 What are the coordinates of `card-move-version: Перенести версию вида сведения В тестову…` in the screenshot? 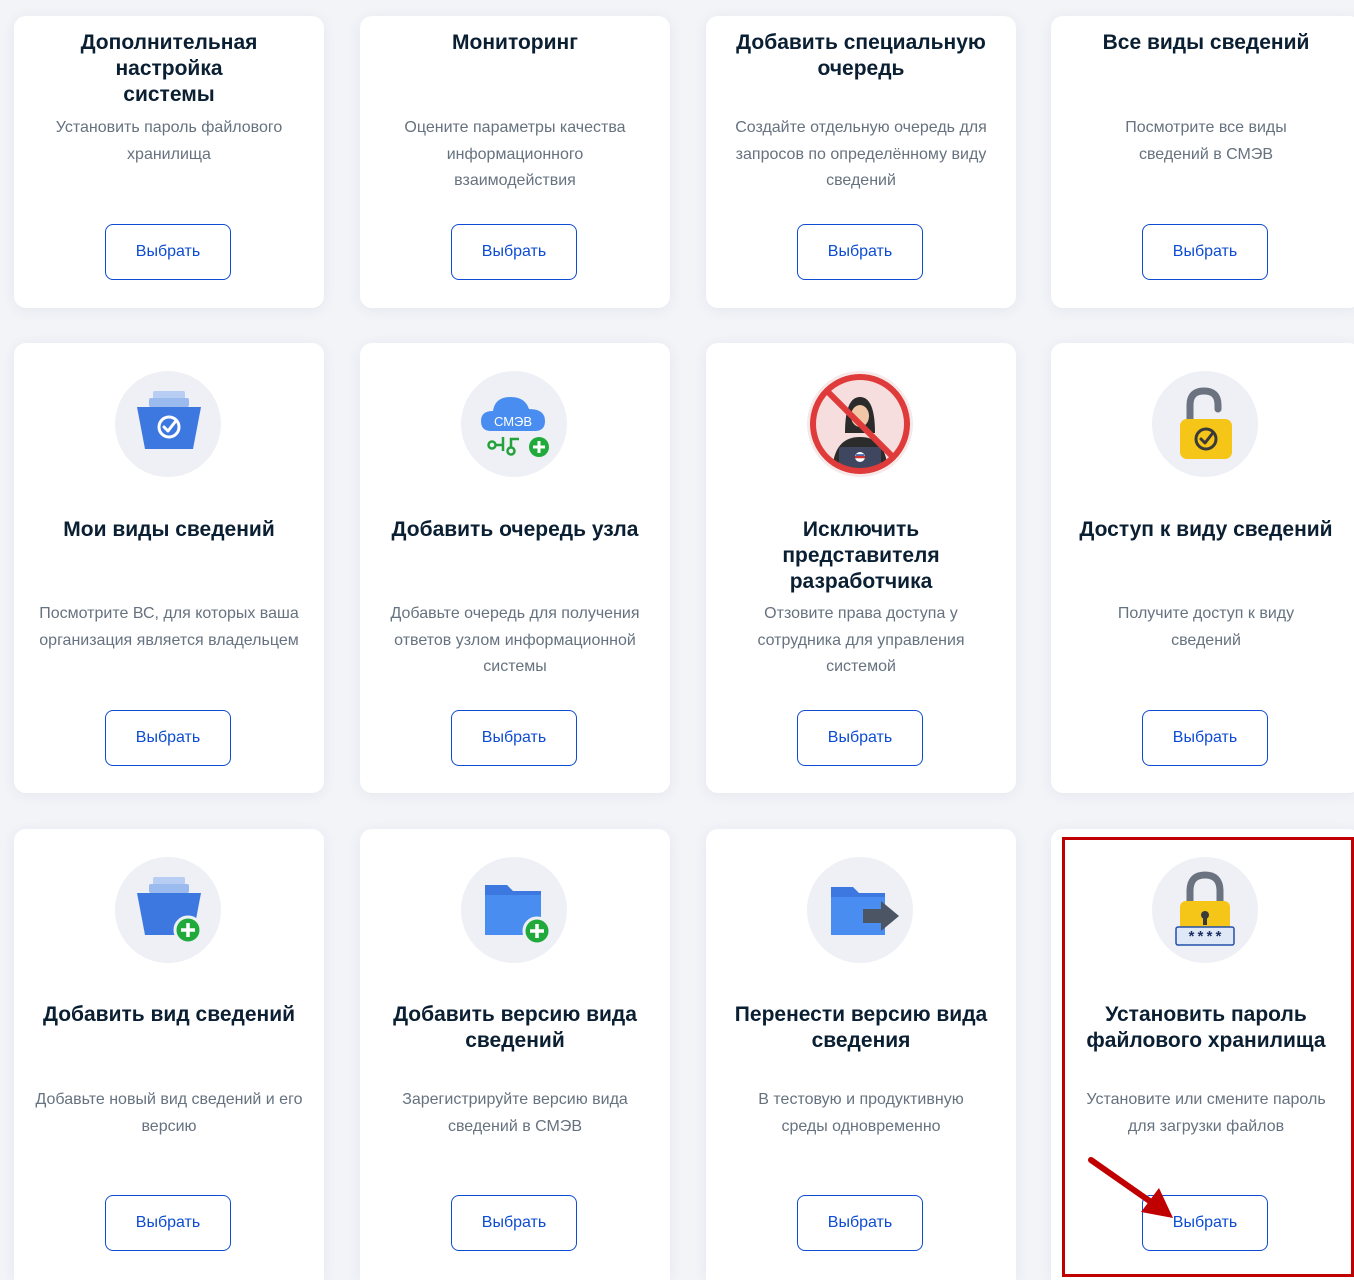 It's located at (861, 1054).